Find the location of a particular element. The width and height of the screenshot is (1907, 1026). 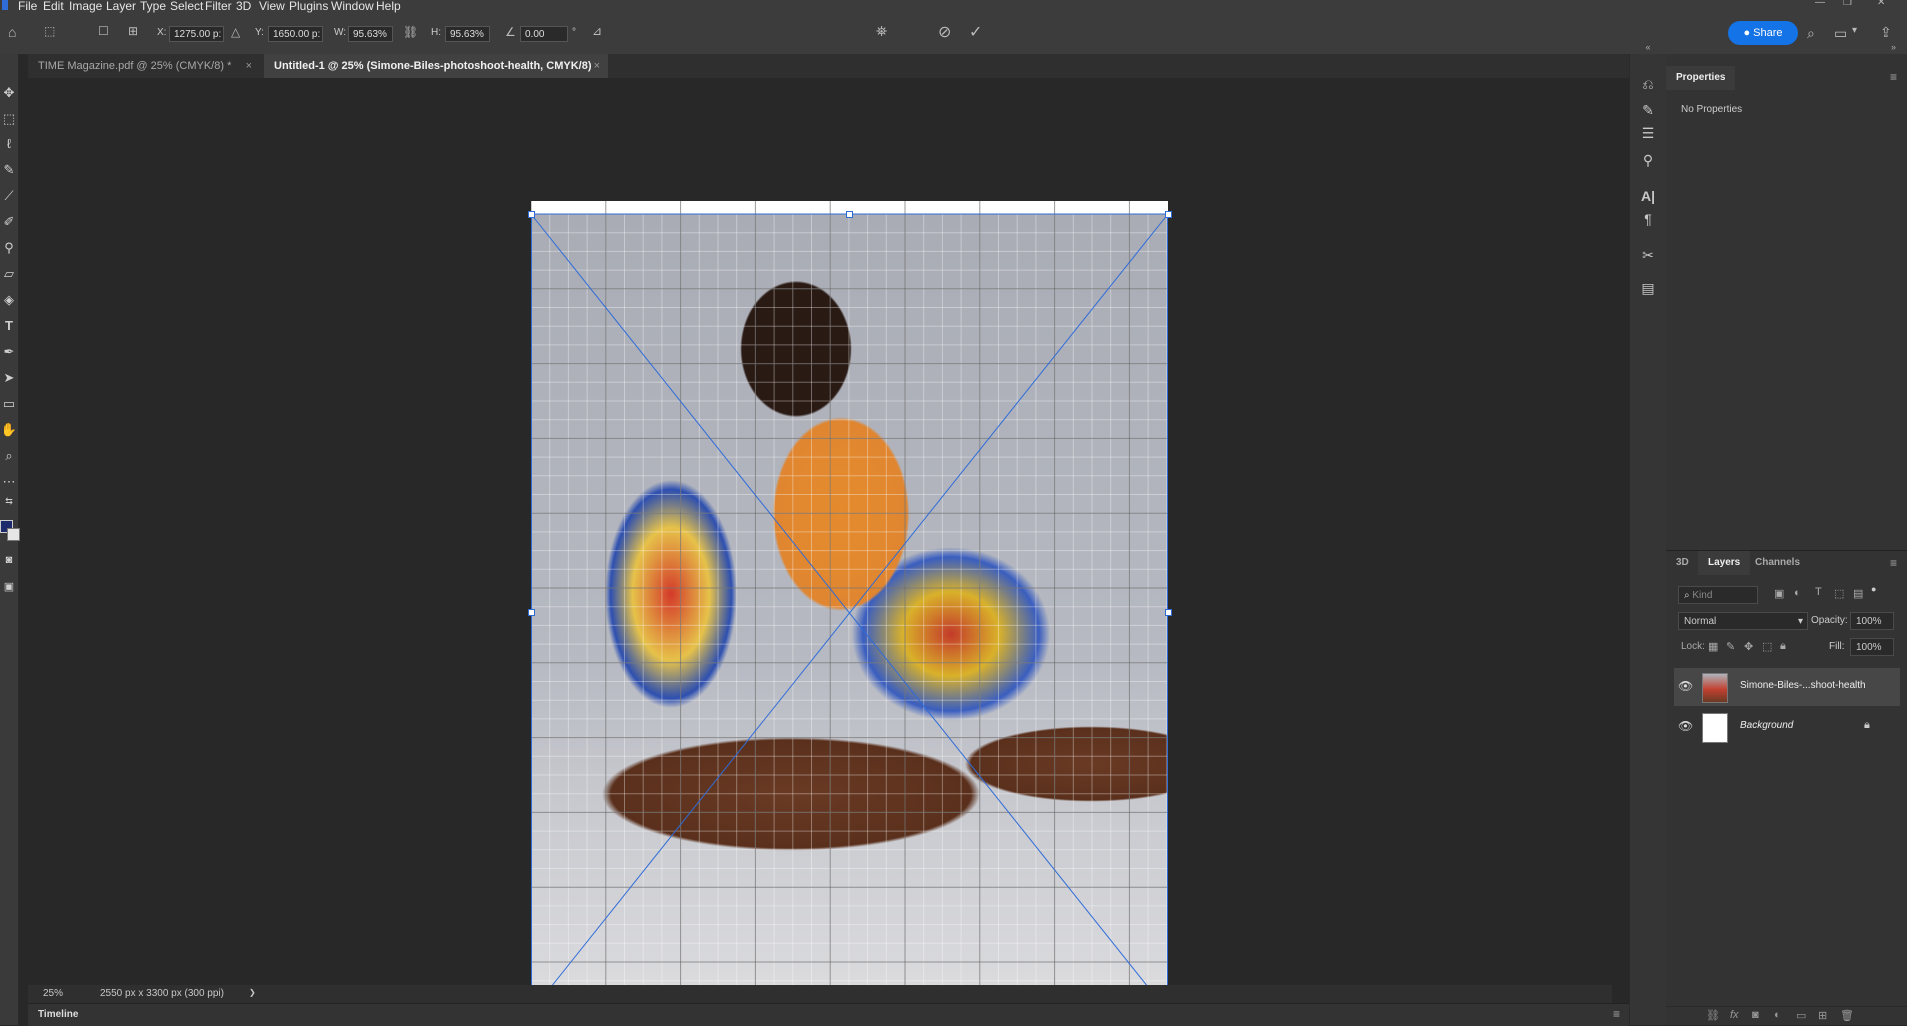

status-menu-arrow-icon: ❯ is located at coordinates (252, 992).